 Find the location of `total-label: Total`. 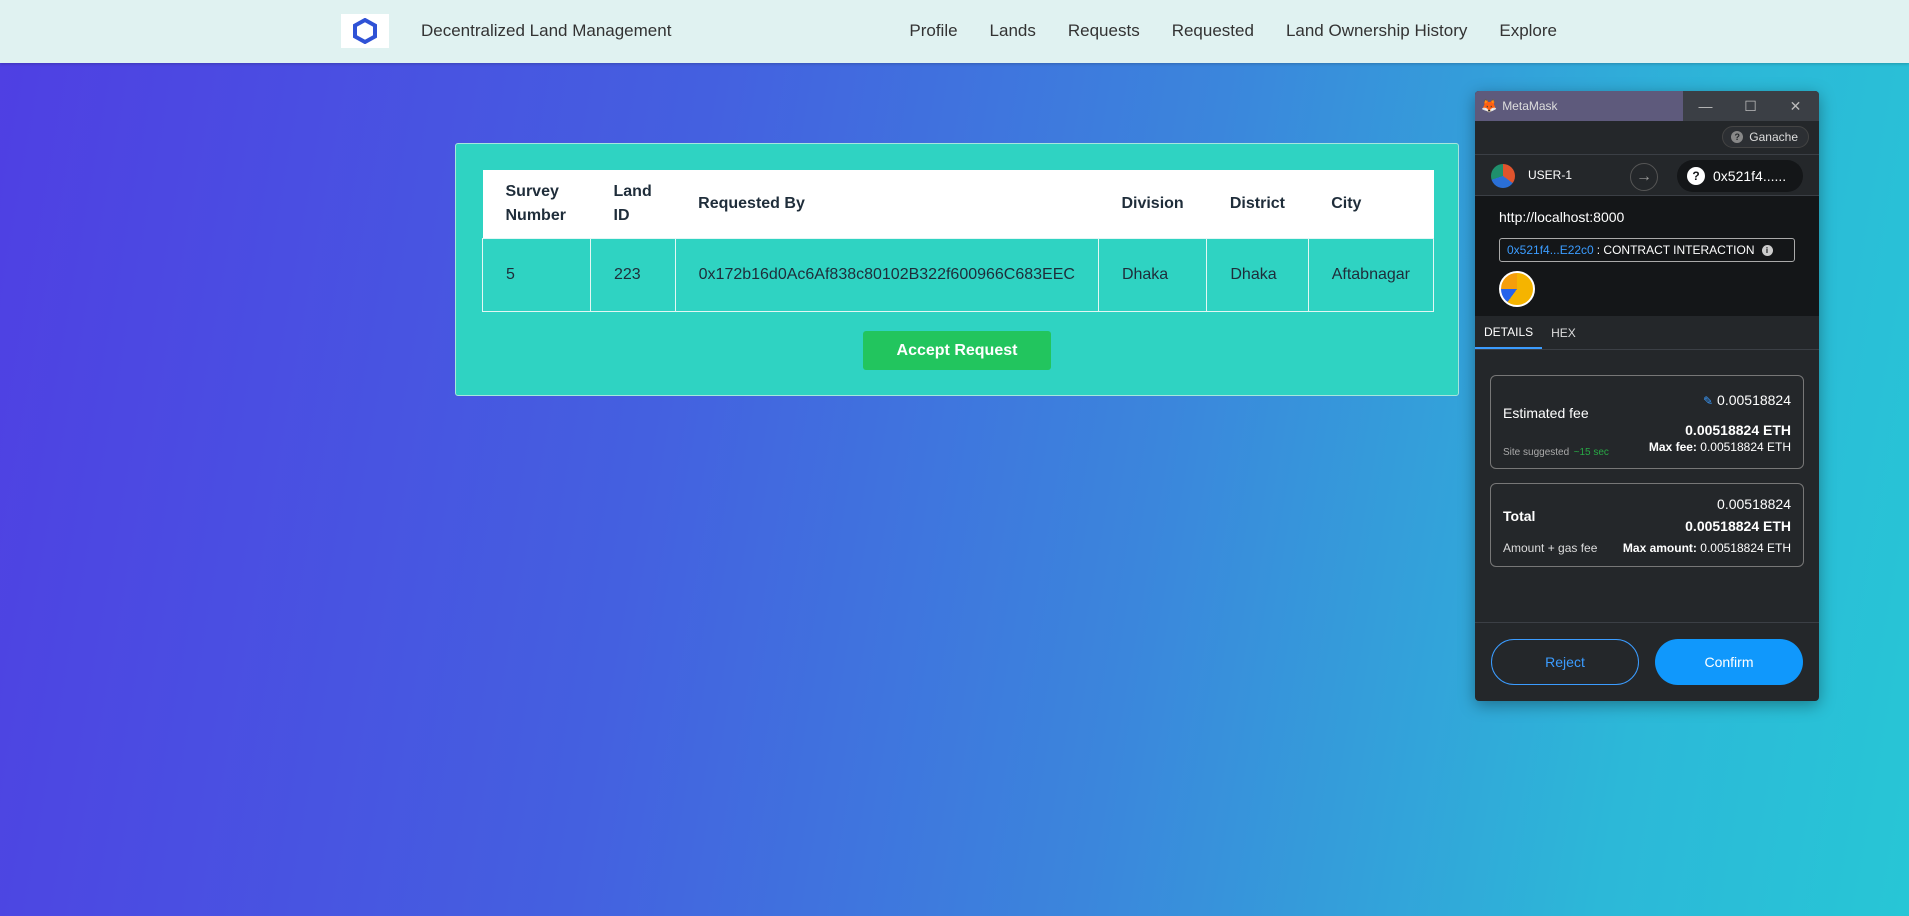

total-label: Total is located at coordinates (1519, 516).